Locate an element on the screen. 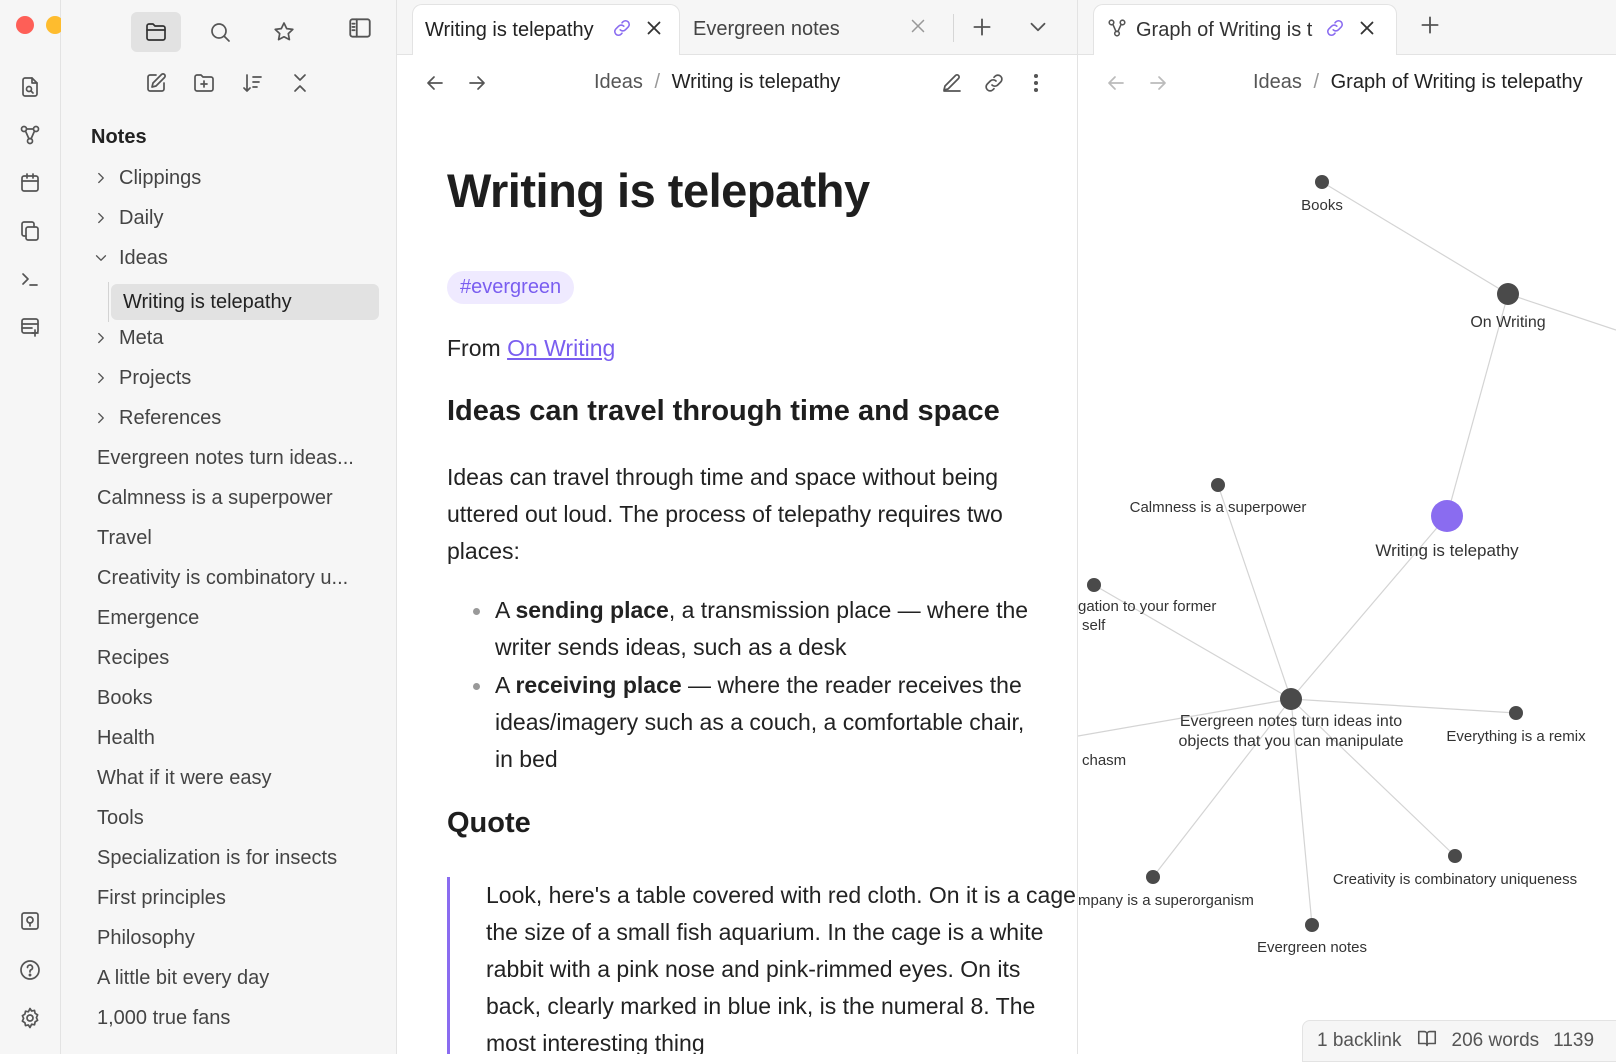  quote-heading: Quote is located at coordinates (489, 823).